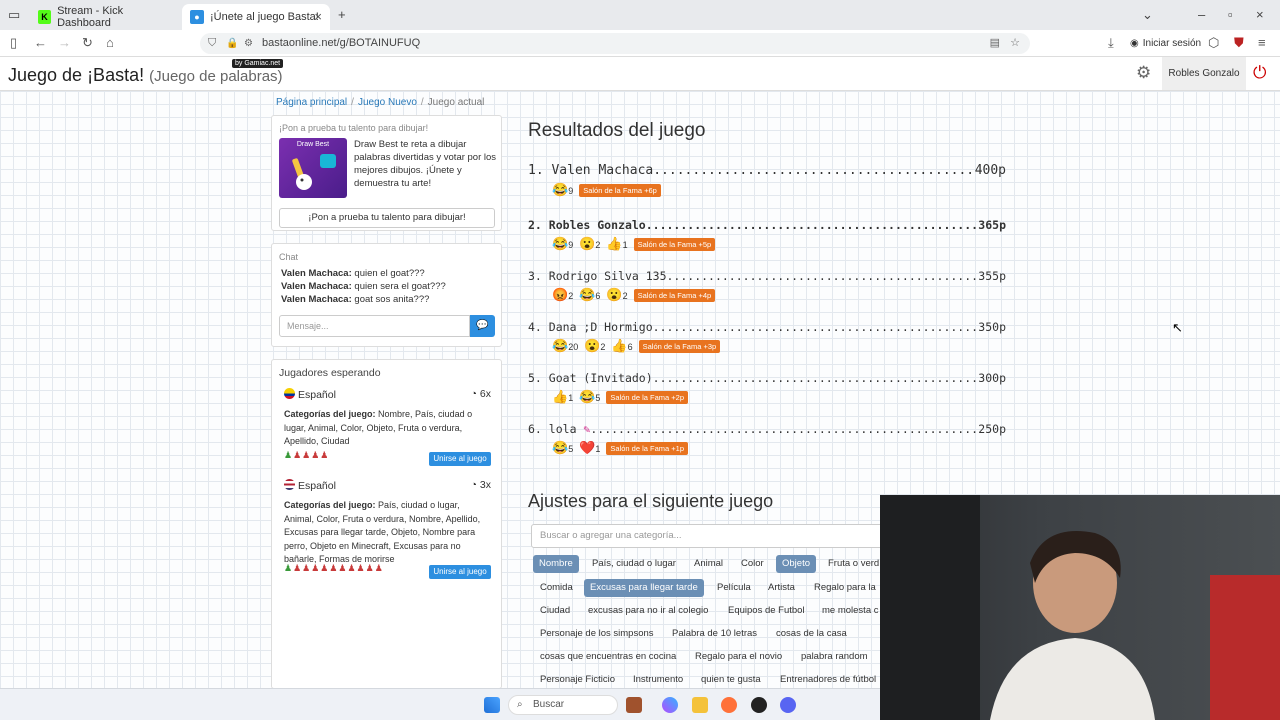 This screenshot has width=1280, height=720. Describe the element at coordinates (565, 346) in the screenshot. I see `reaction: 😂20` at that location.